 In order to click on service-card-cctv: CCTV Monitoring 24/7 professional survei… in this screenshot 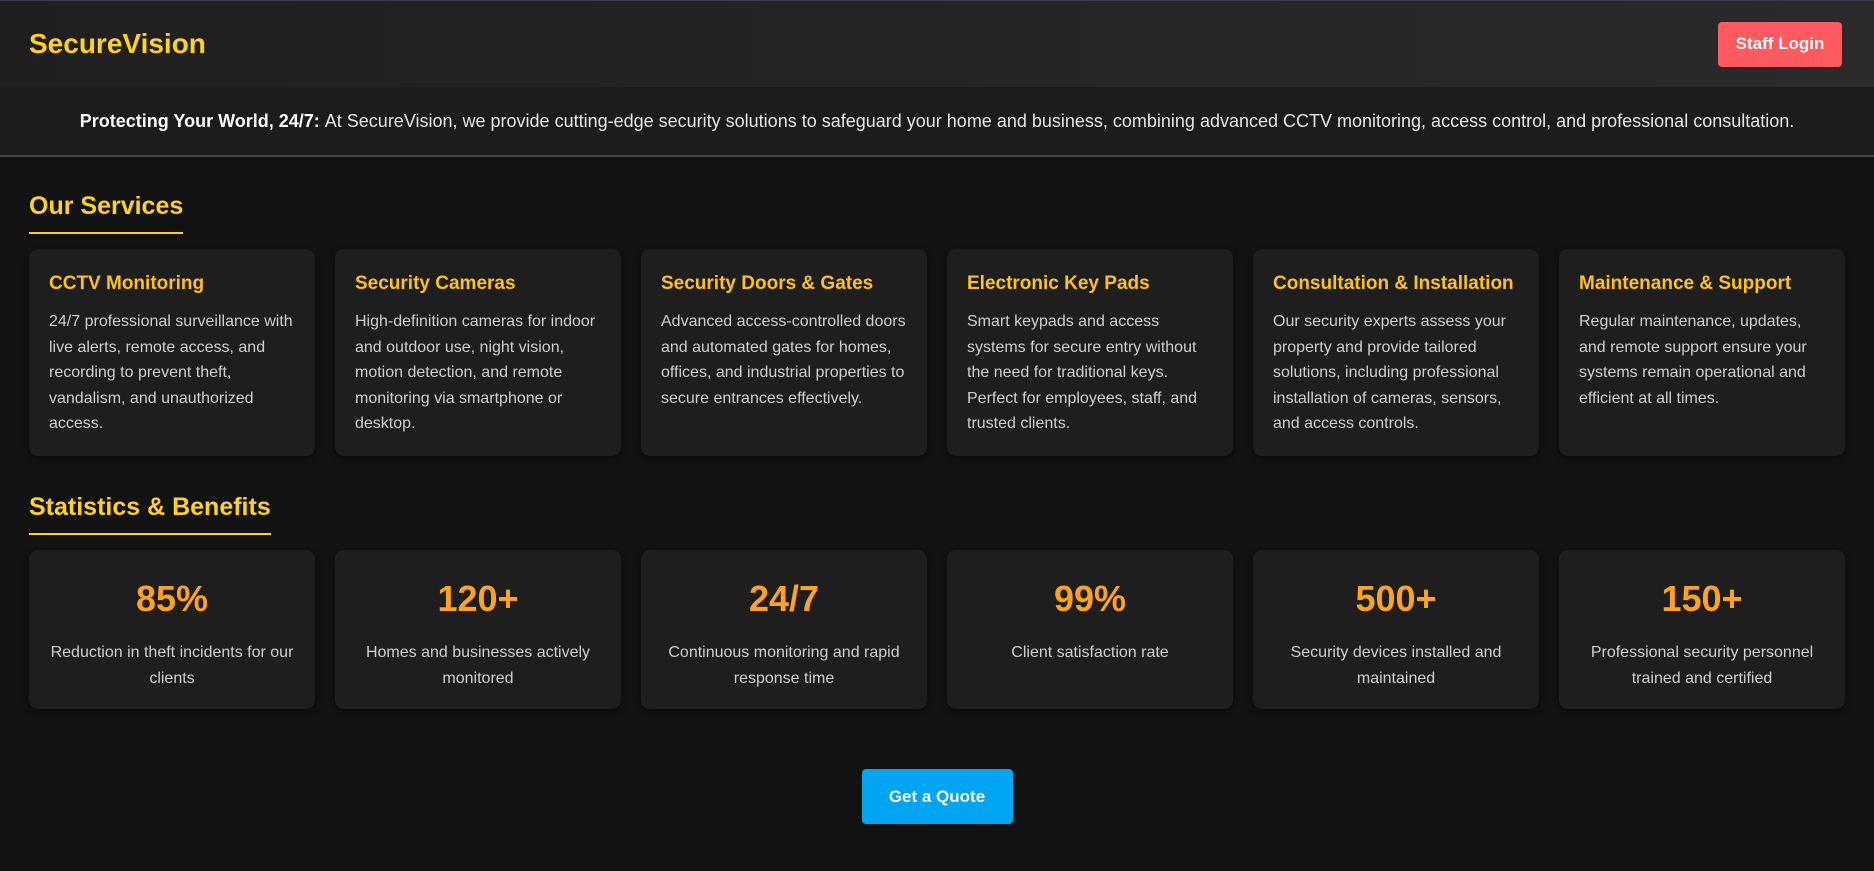, I will do `click(172, 352)`.